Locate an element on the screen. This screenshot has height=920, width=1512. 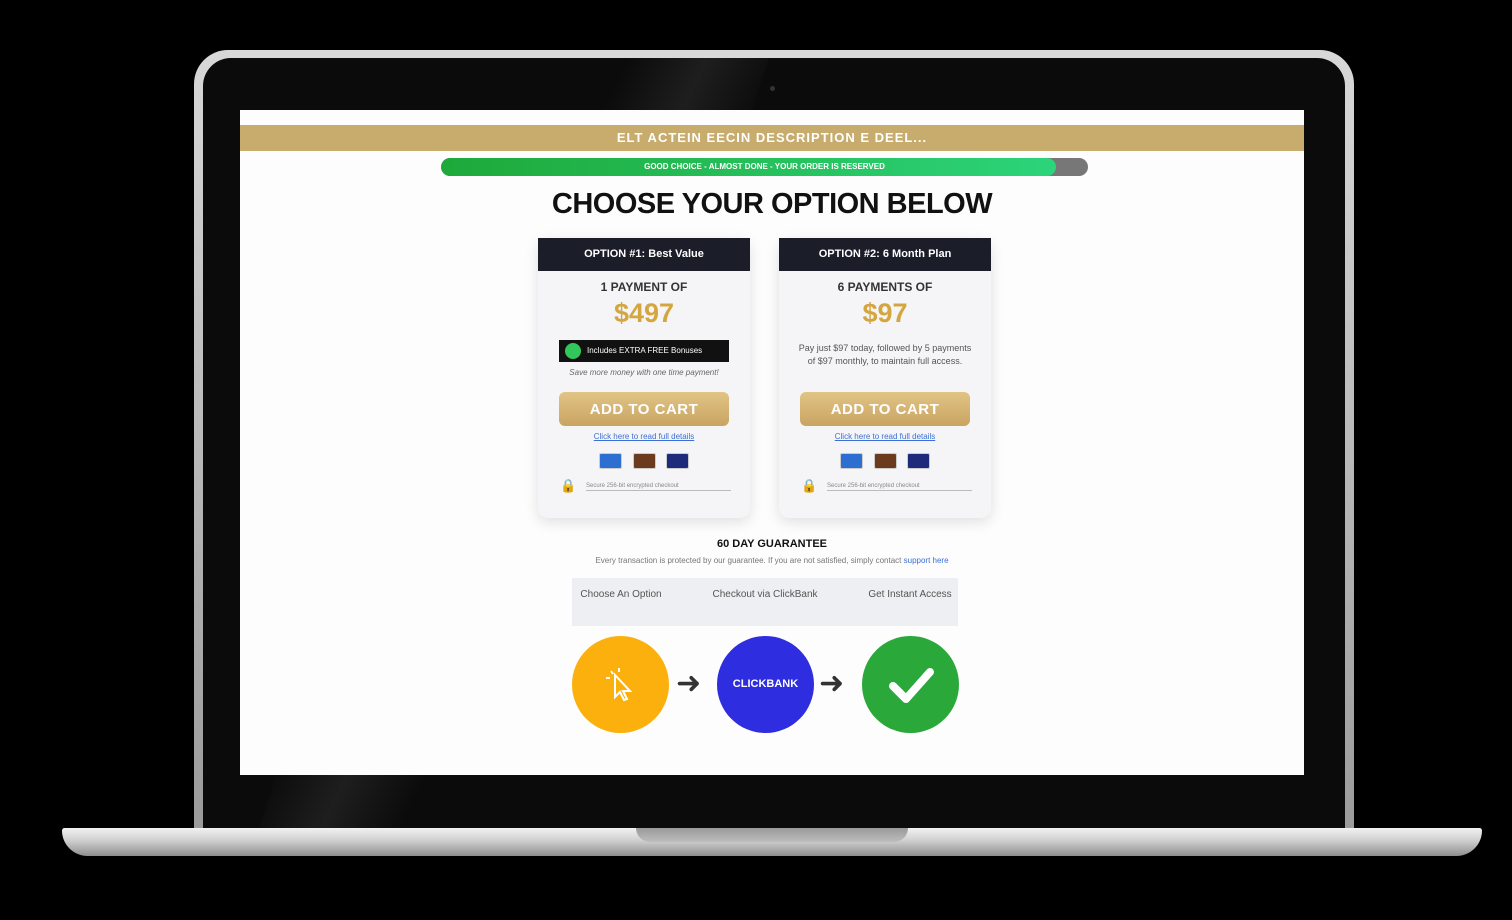
cursor-click-icon is located at coordinates (618, 684).